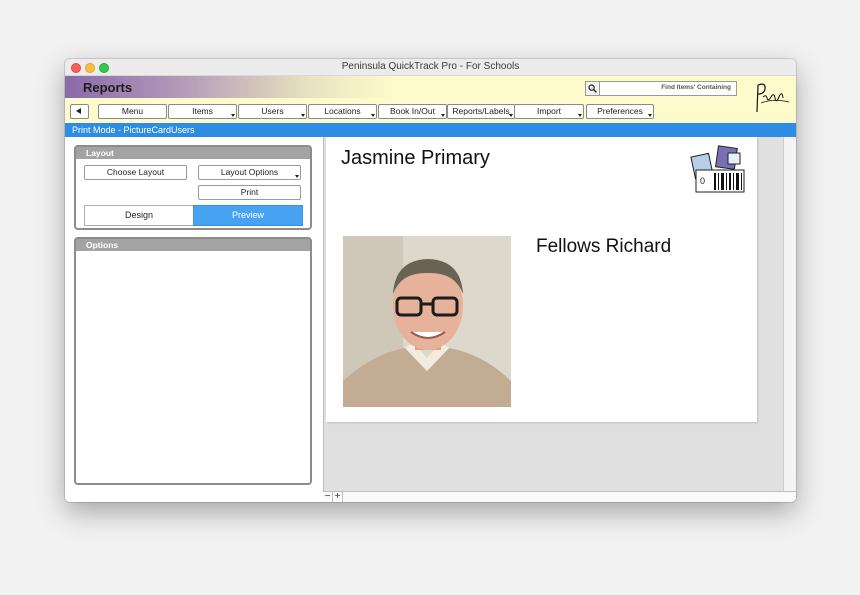  I want to click on zoom-out-button: −, so click(328, 497).